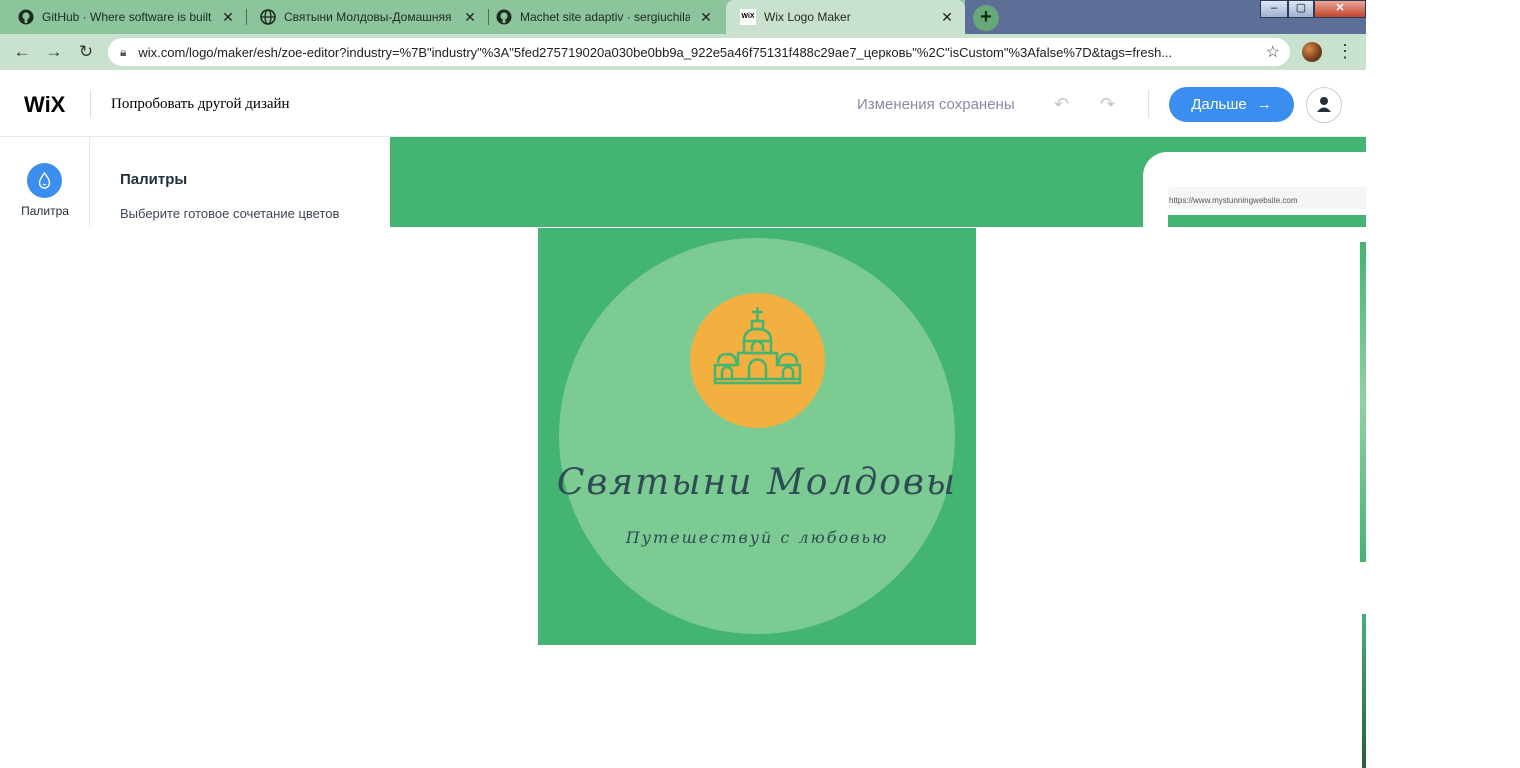 This screenshot has height=768, width=1520. I want to click on browser-menu-icon: ⋮, so click(1345, 51).